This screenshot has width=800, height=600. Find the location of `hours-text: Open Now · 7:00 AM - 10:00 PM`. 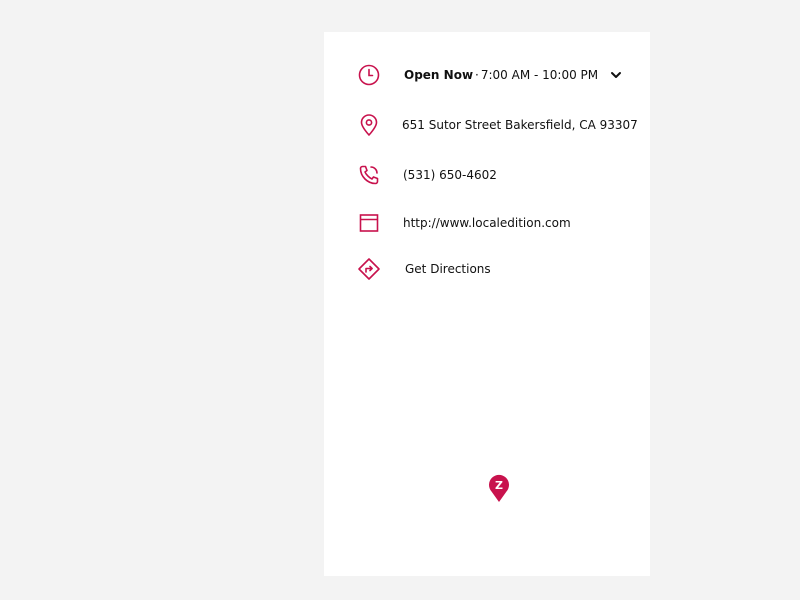

hours-text: Open Now · 7:00 AM - 10:00 PM is located at coordinates (513, 75).